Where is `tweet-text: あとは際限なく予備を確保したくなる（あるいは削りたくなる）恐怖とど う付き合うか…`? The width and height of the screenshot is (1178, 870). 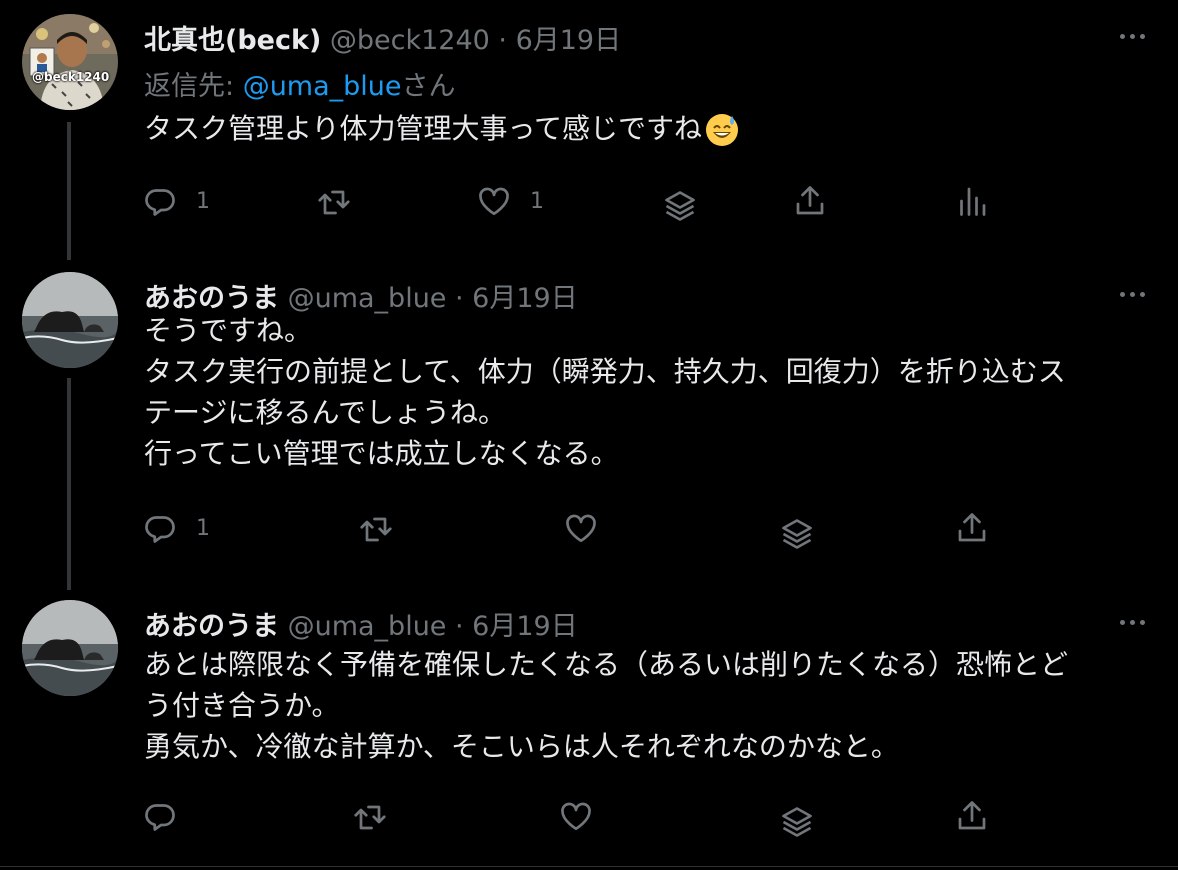 tweet-text: あとは際限なく予備を確保したくなる（あるいは削りたくなる）恐怖とど う付き合うか… is located at coordinates (606, 705).